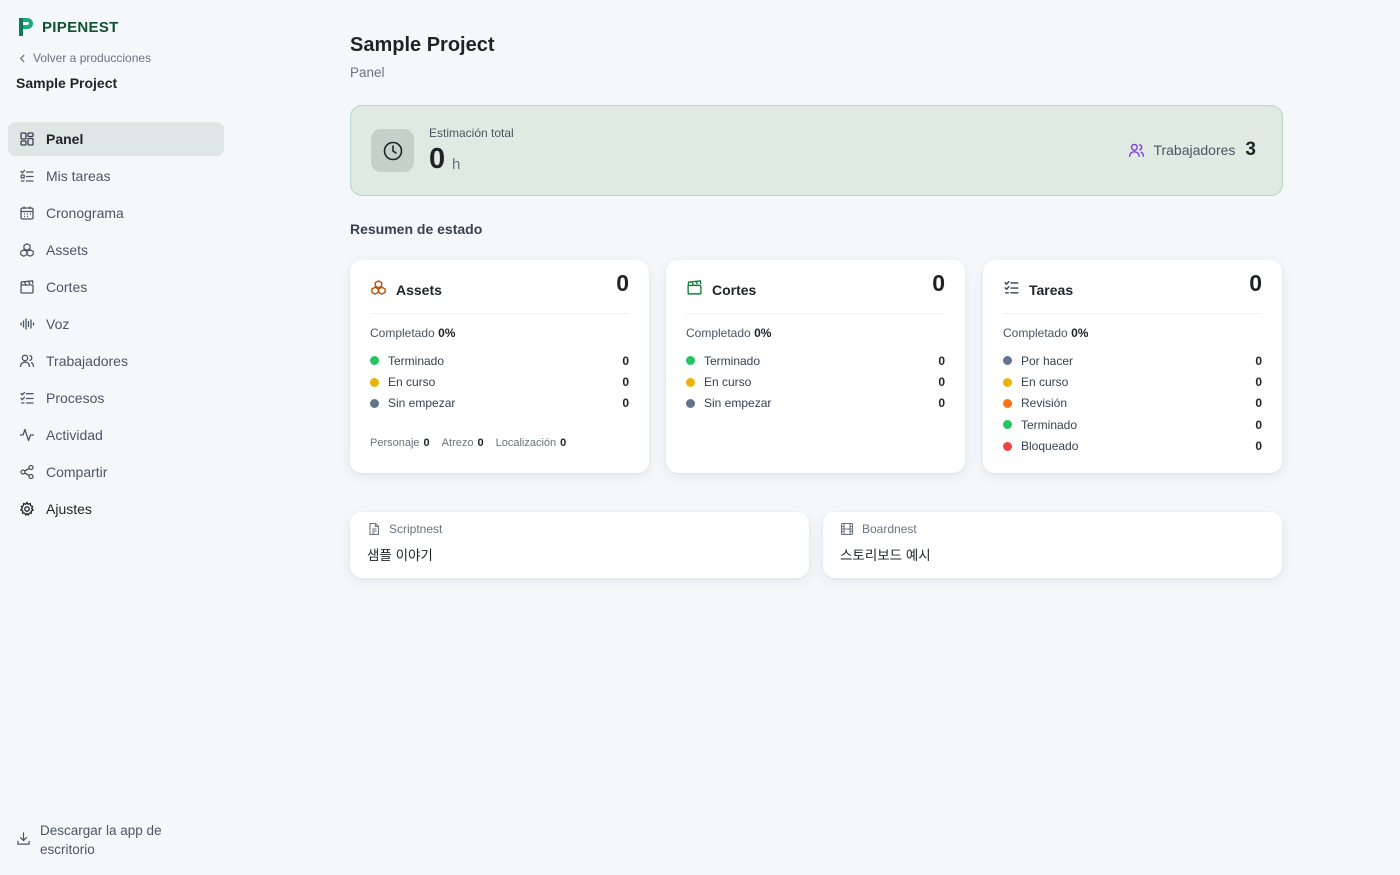 The image size is (1400, 875). I want to click on sidebar-item-label: Voz, so click(58, 324).